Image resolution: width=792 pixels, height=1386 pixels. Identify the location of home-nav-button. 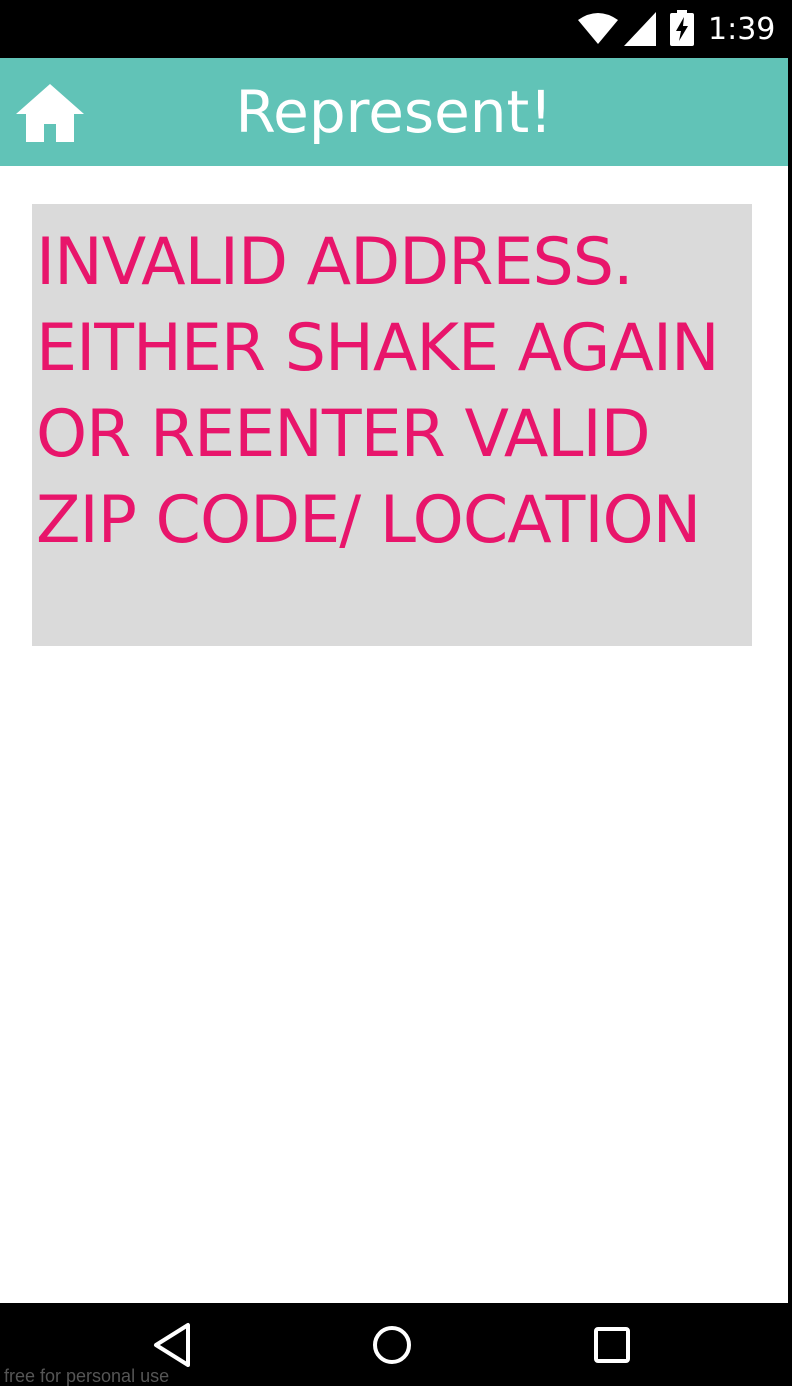
(392, 1345).